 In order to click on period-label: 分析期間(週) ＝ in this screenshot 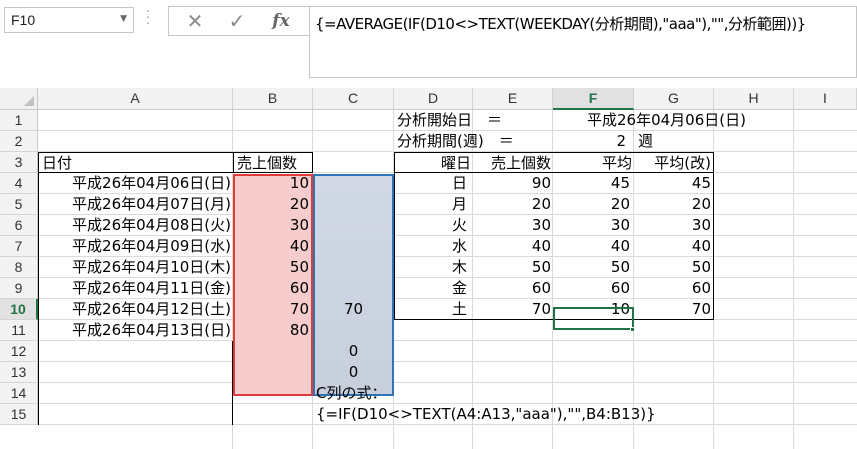, I will do `click(473, 141)`.